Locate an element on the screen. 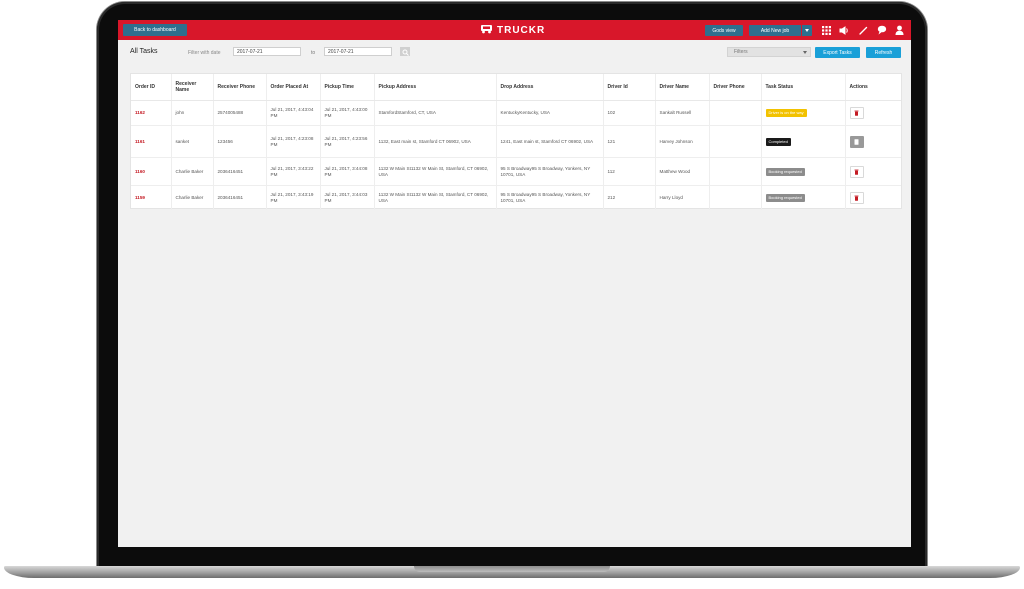  pickup-time-cell: Jul 21, 2017, 4:23:56 PM is located at coordinates (346, 141).